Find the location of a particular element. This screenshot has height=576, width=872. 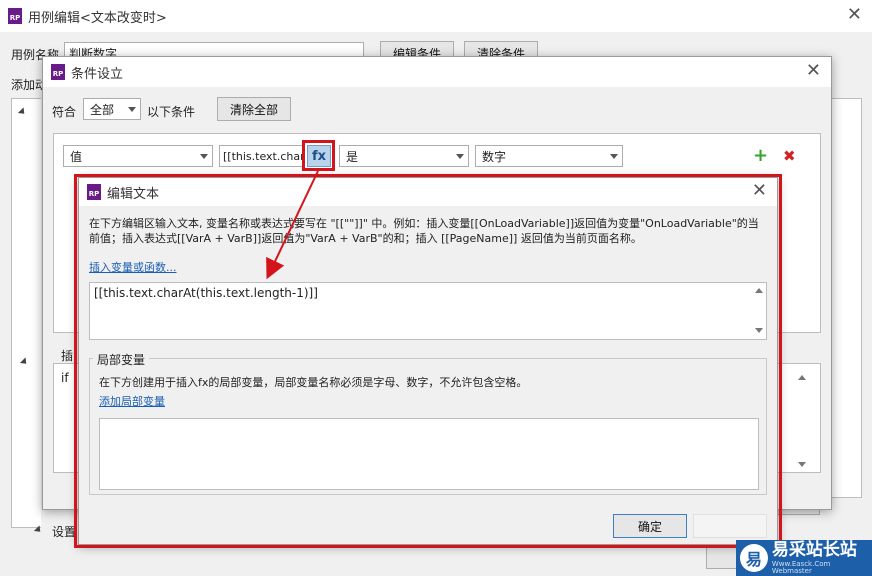

case-editor-title: 用例编辑<文本改变时> is located at coordinates (97, 18).